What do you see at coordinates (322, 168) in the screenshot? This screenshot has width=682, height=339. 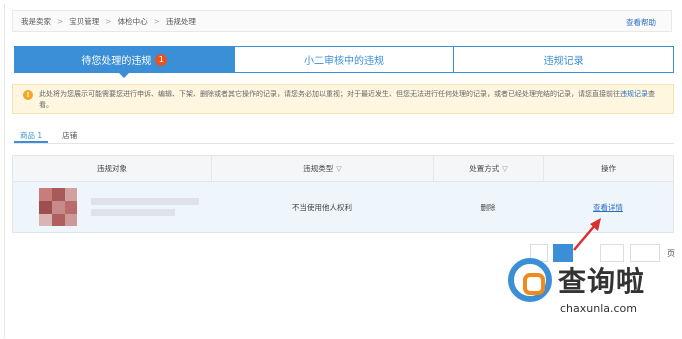 I see `header-type: 违规类型 ▽` at bounding box center [322, 168].